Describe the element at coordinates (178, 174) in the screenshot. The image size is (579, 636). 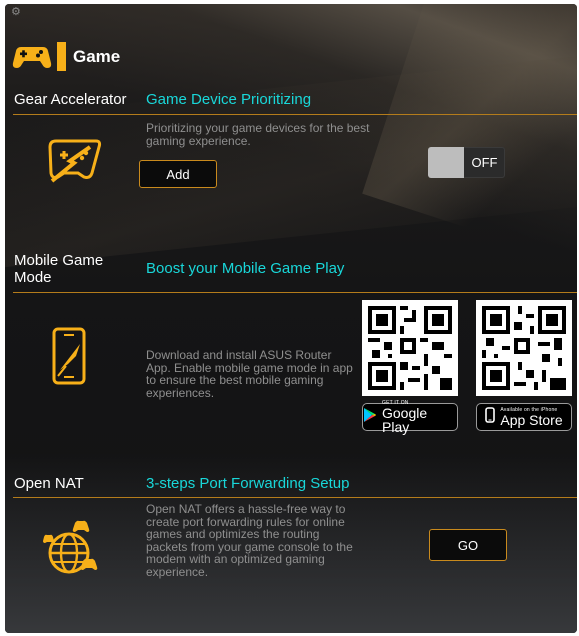
I see `add-button: Add` at that location.